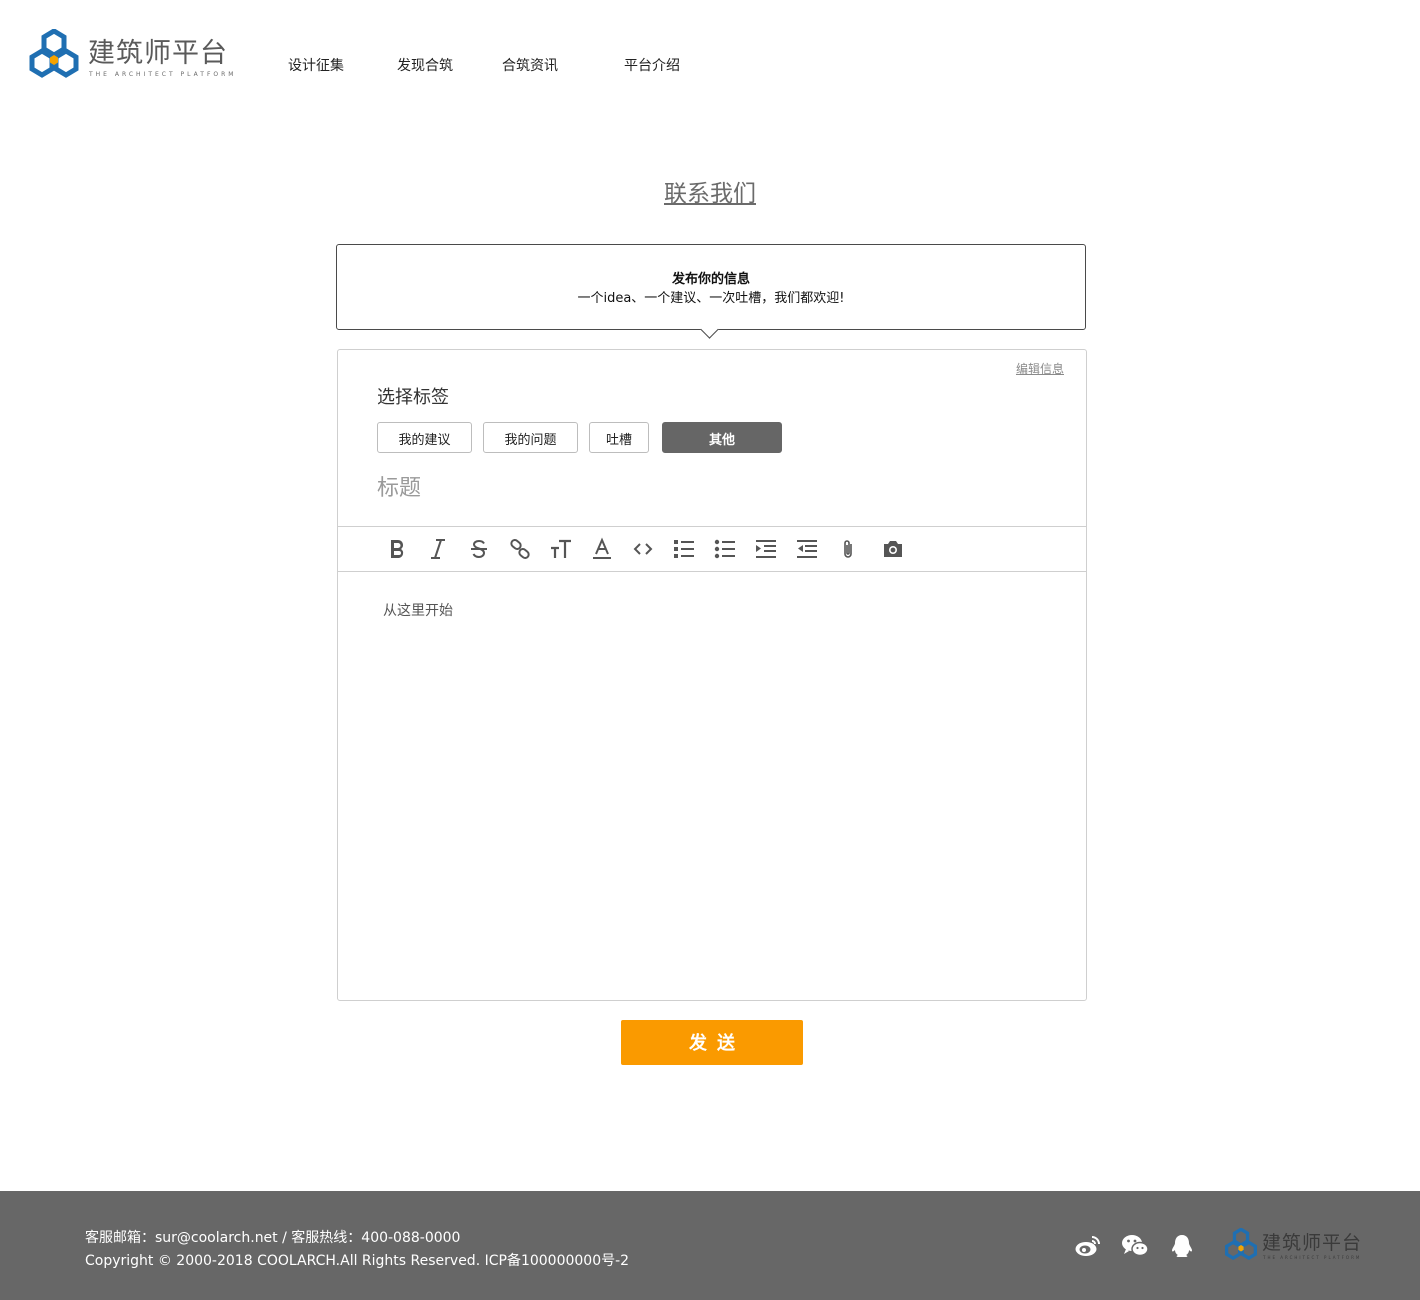  I want to click on tag-suggestion-button: 我的建议, so click(424, 437).